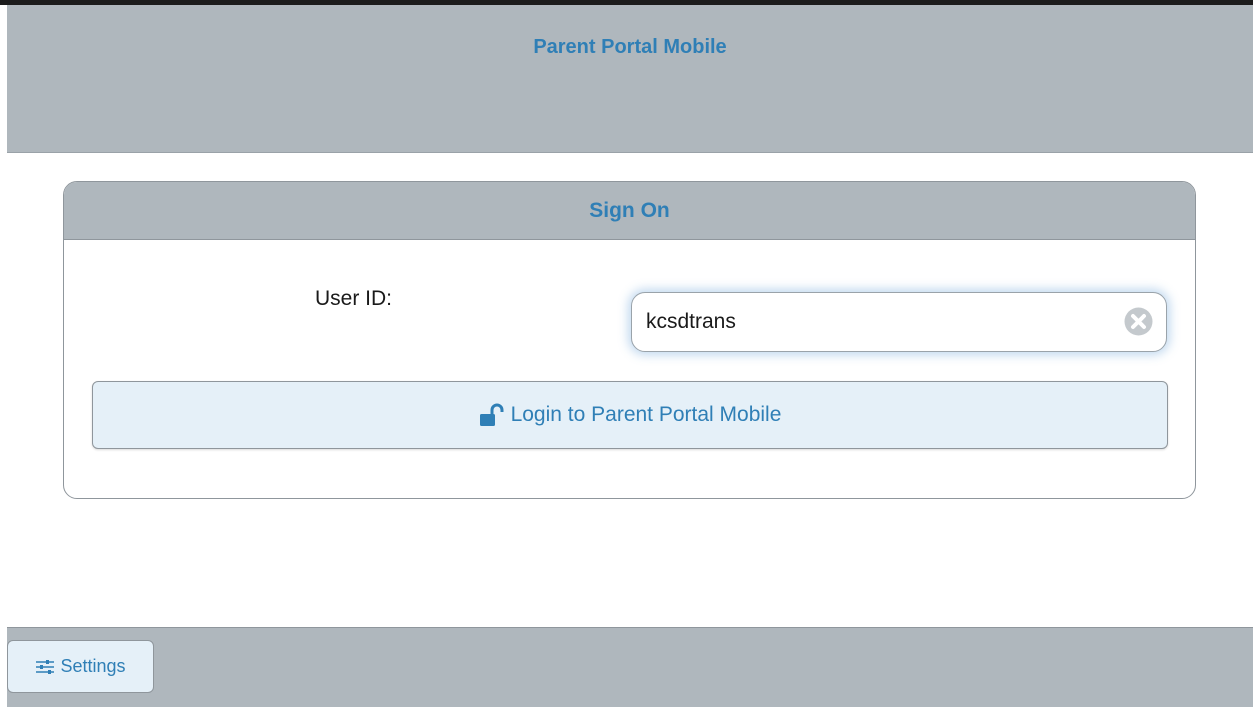 Image resolution: width=1253 pixels, height=707 pixels. What do you see at coordinates (630, 667) in the screenshot?
I see `footer-bar: Settings` at bounding box center [630, 667].